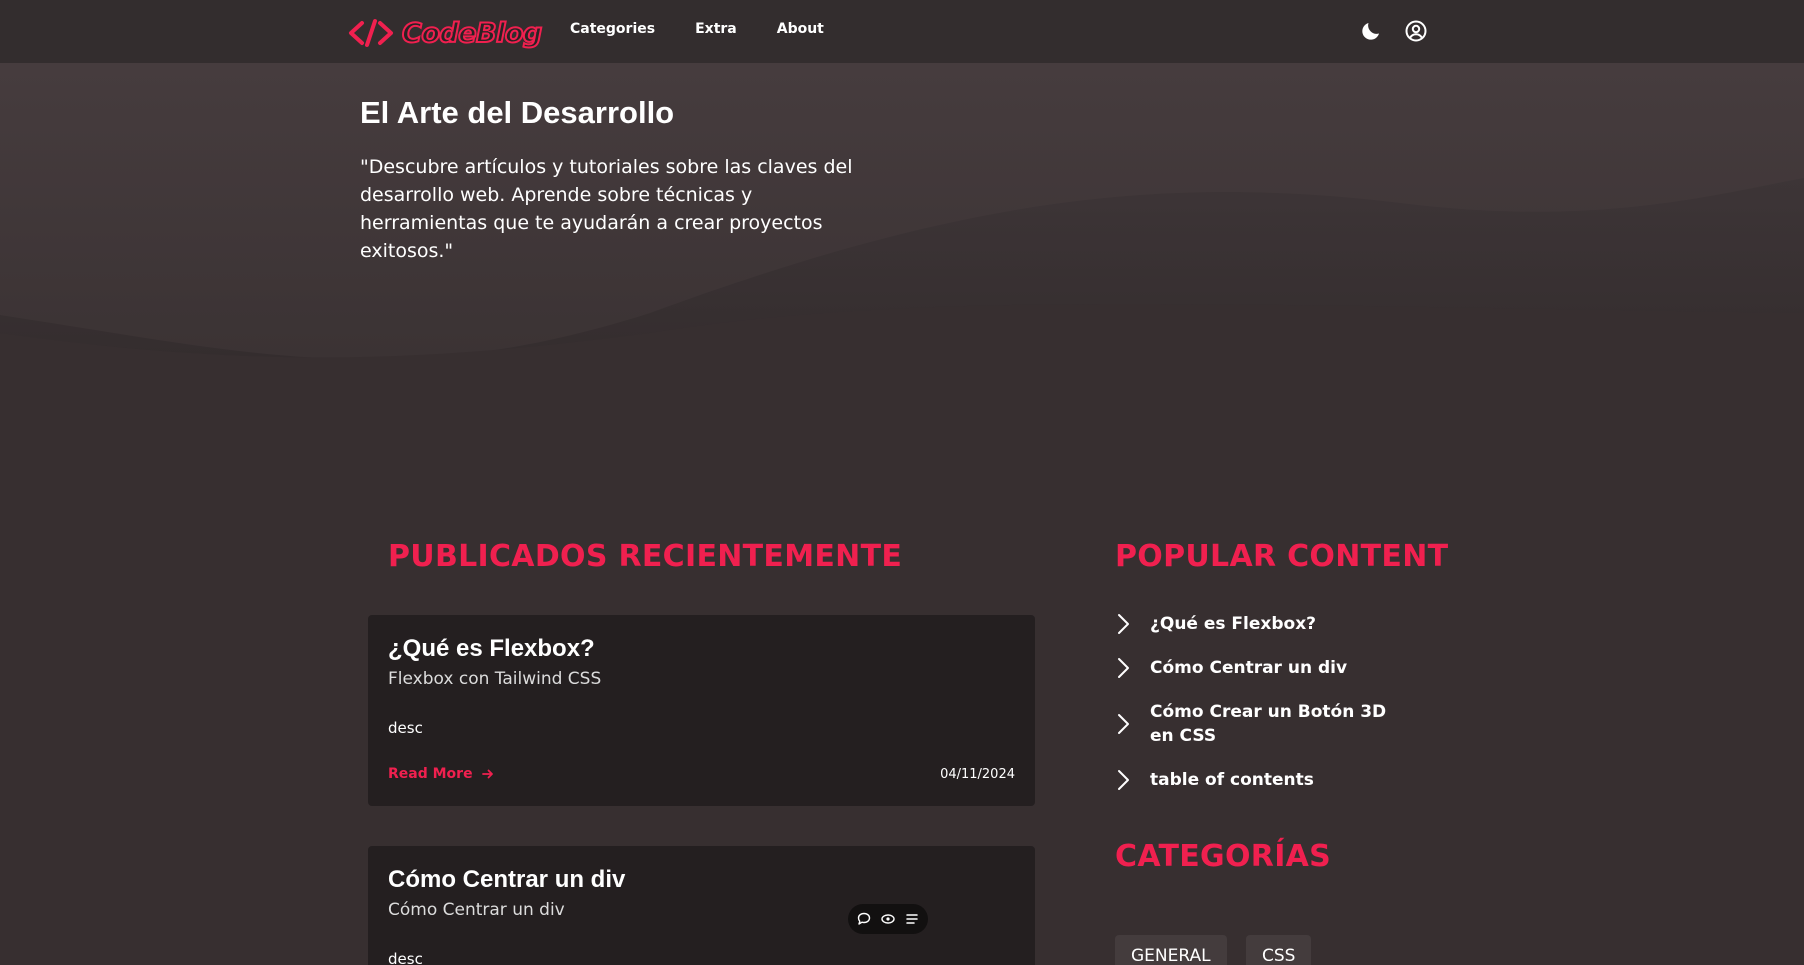 Image resolution: width=1804 pixels, height=965 pixels. Describe the element at coordinates (517, 112) in the screenshot. I see `hero-title: El Arte del Desarrollo` at that location.